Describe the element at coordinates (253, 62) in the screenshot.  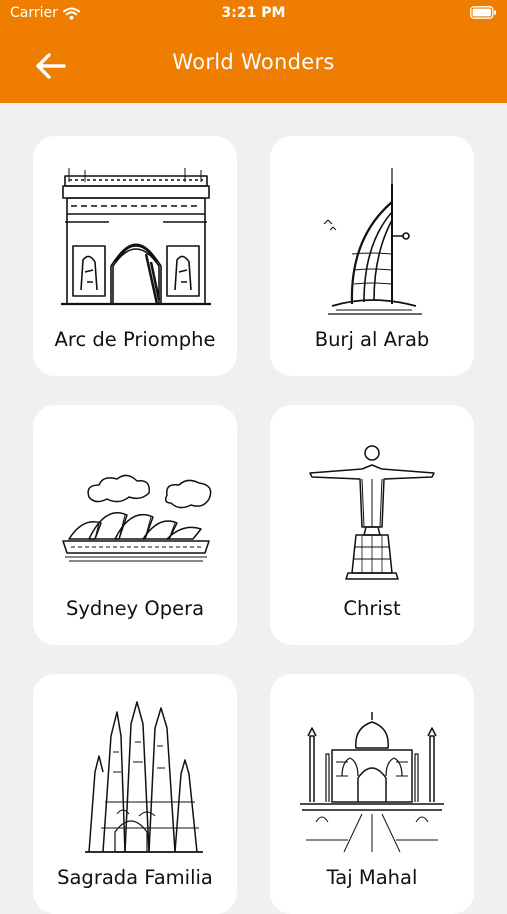
I see `page-title: World Wonders` at that location.